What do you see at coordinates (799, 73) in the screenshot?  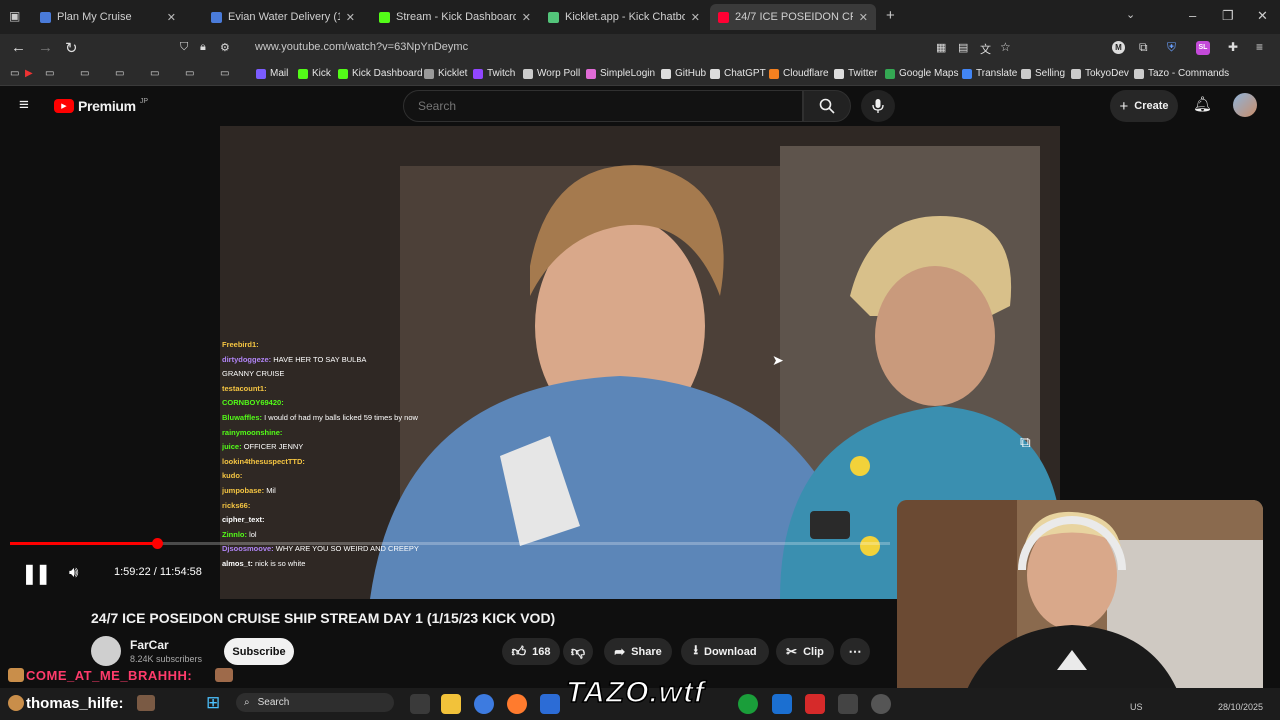 I see `bookmark-item: Cloudflare` at bounding box center [799, 73].